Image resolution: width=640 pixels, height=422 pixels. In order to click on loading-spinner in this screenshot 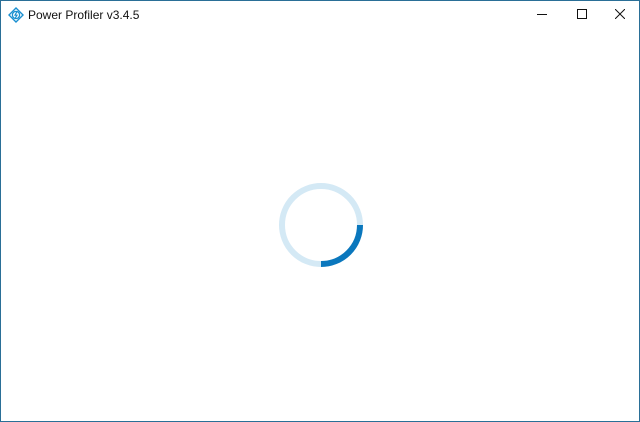, I will do `click(321, 225)`.